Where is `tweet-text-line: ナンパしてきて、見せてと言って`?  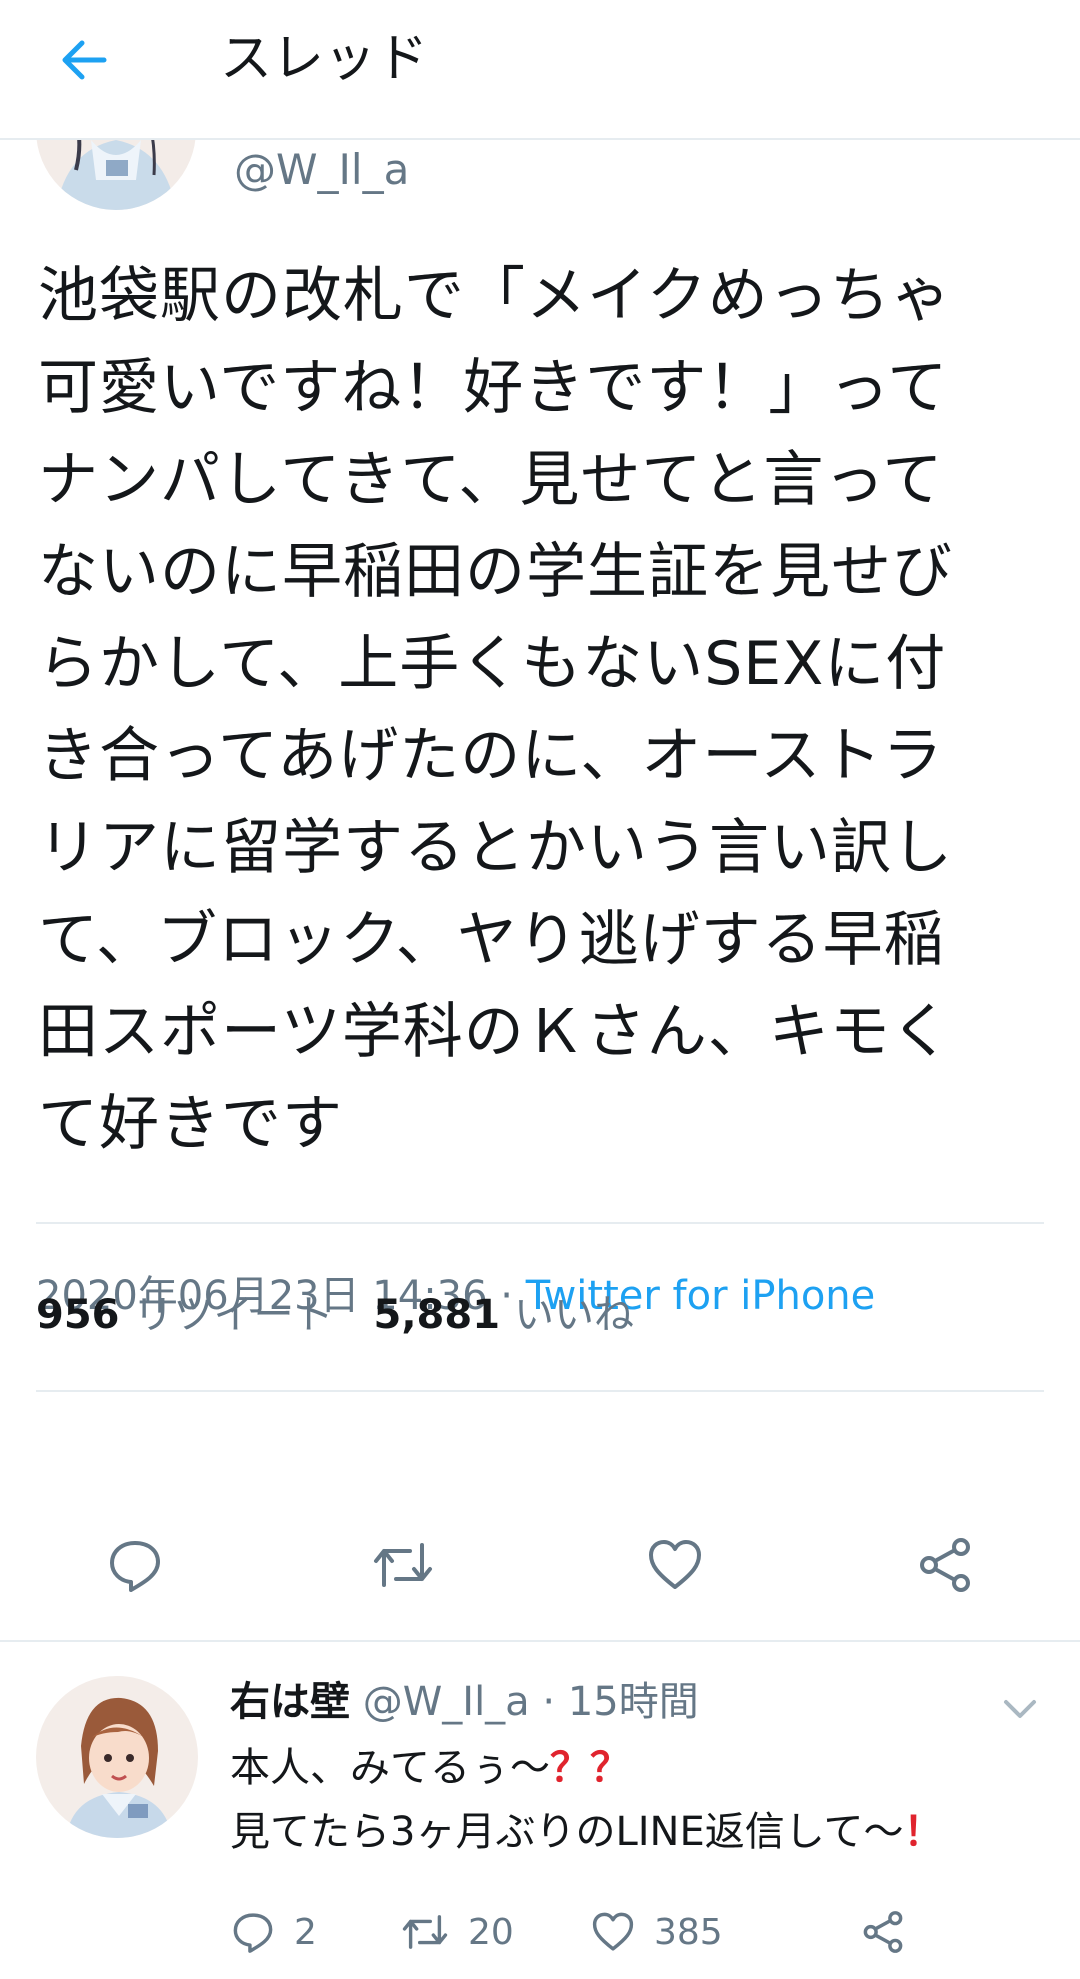
tweet-text-line: ナンパしてきて、見せてと言って is located at coordinates (491, 480).